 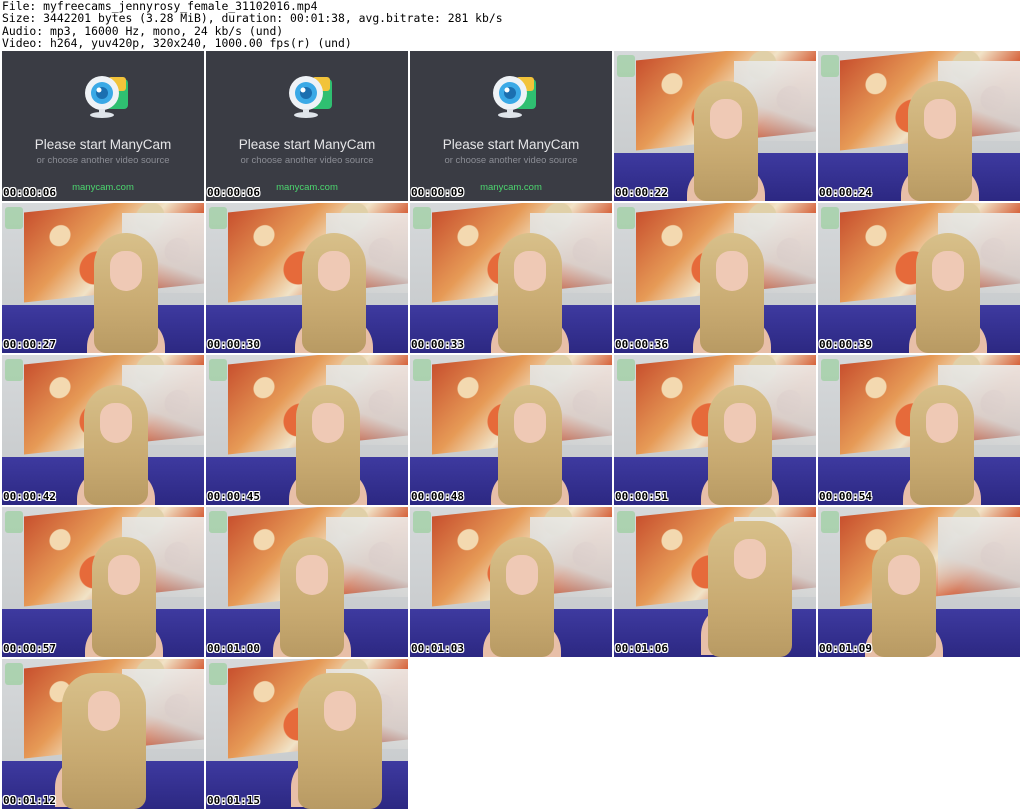 I want to click on thumbnail-frame: 00:00:22, so click(x=715, y=126).